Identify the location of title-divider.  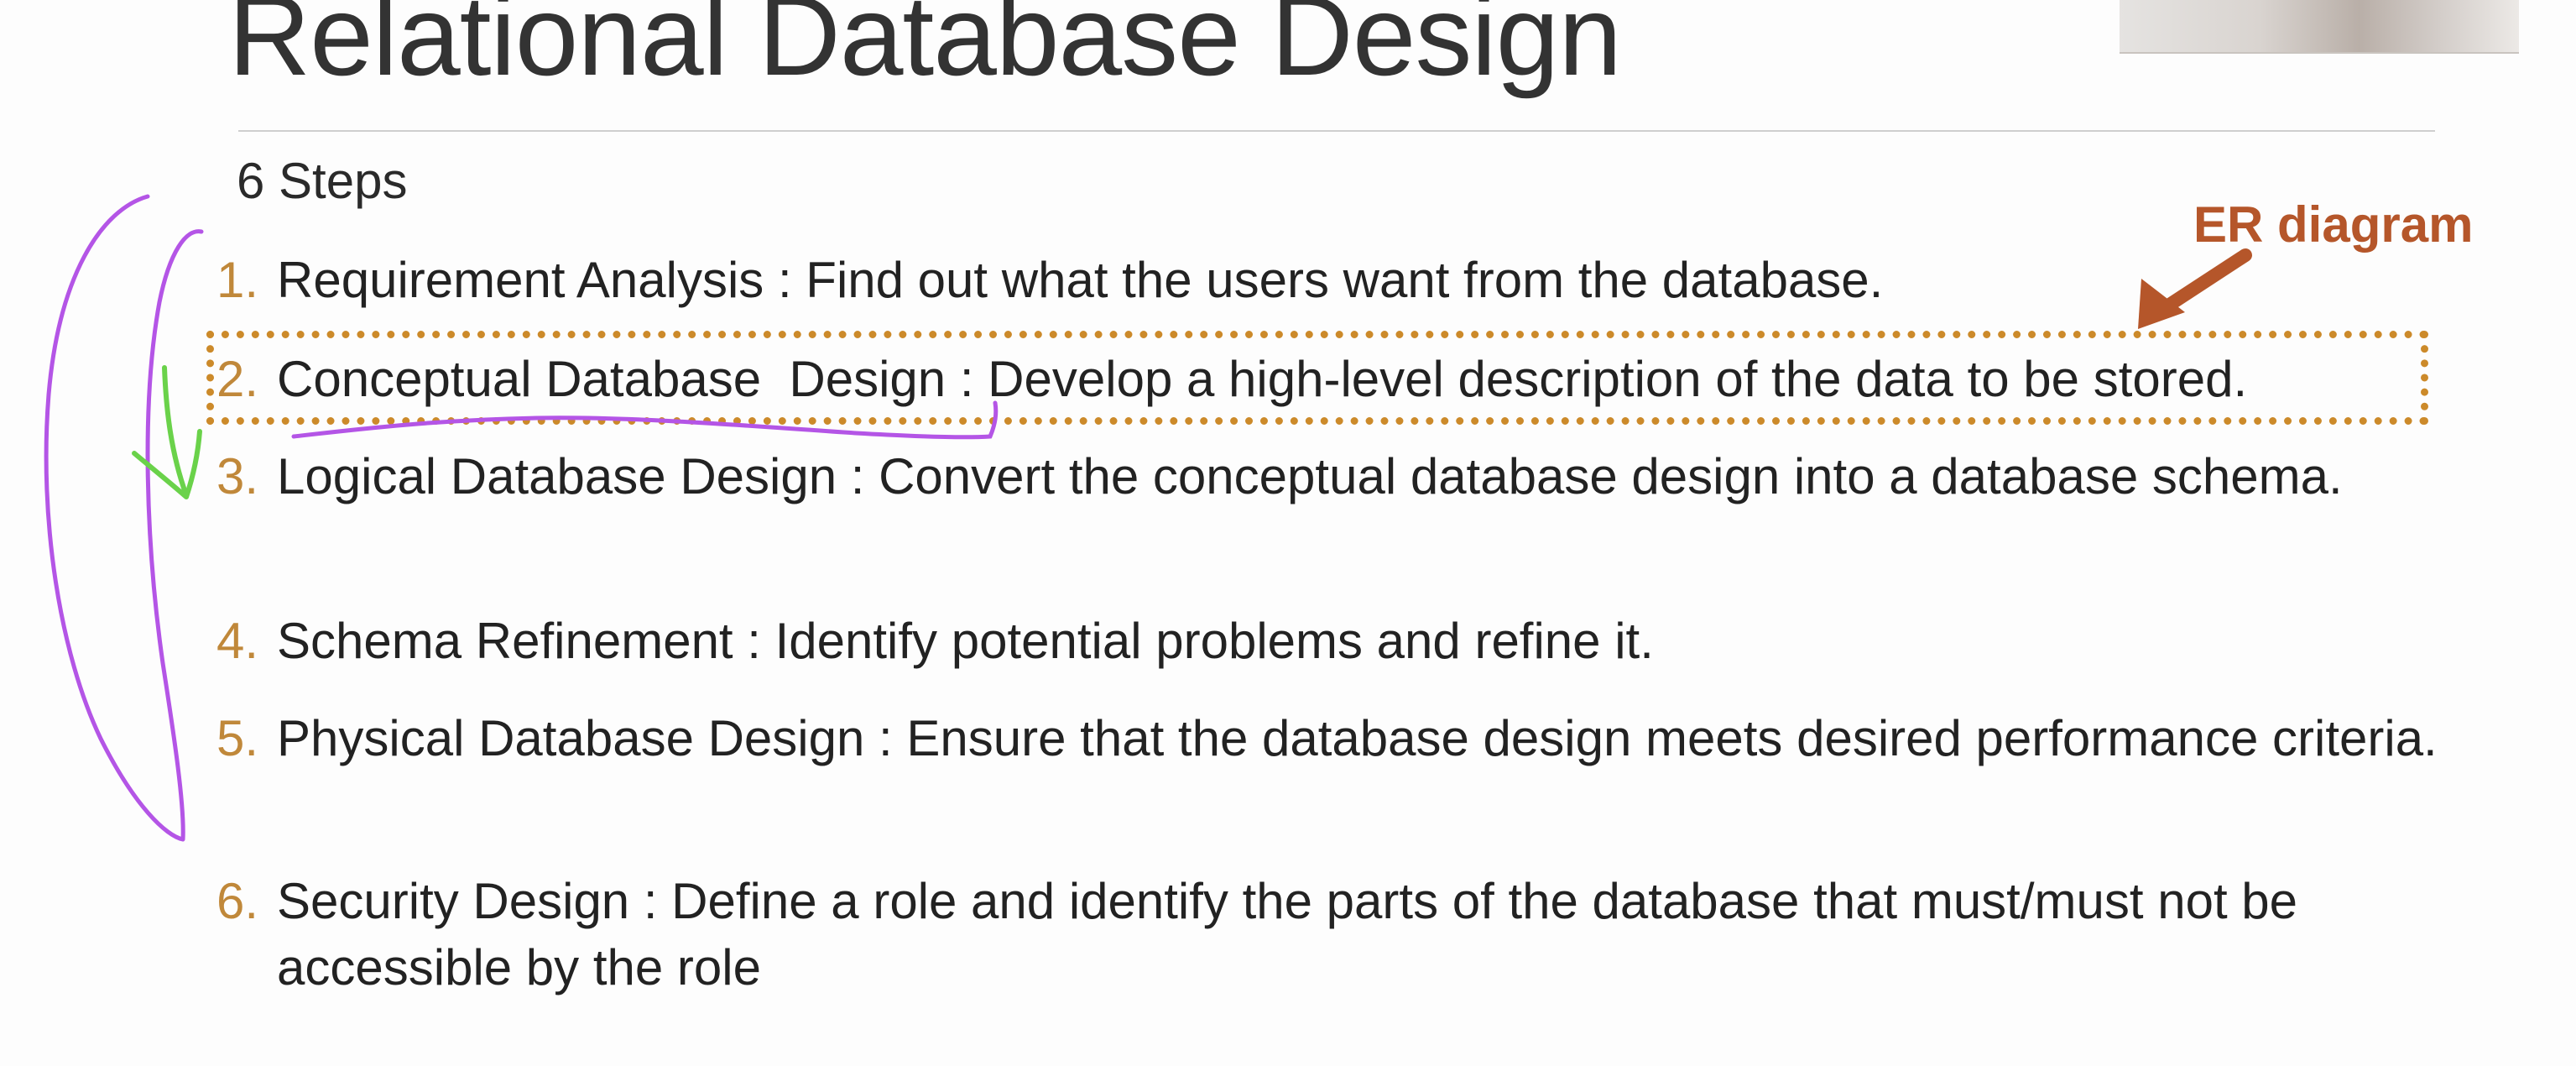
(1336, 131).